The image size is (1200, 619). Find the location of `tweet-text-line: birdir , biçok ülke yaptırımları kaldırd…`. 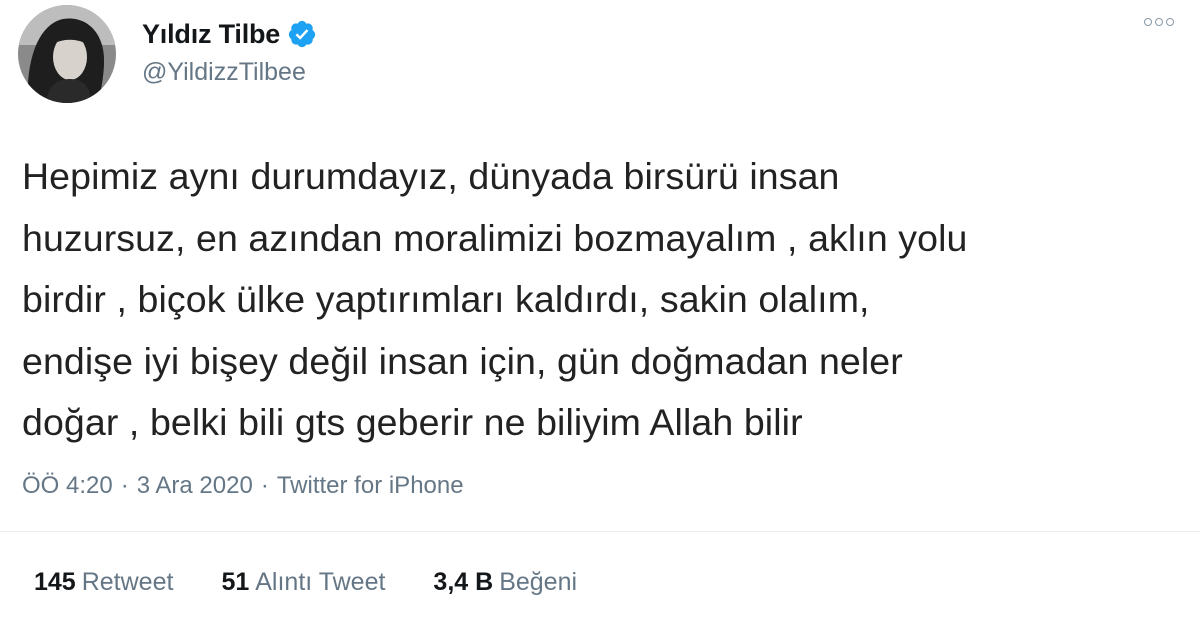

tweet-text-line: birdir , biçok ülke yaptırımları kaldırd… is located at coordinates (446, 299).